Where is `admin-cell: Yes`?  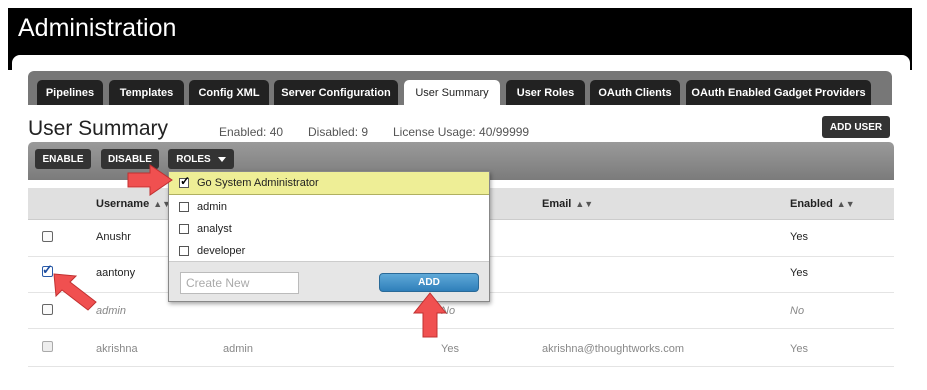
admin-cell: Yes is located at coordinates (450, 349).